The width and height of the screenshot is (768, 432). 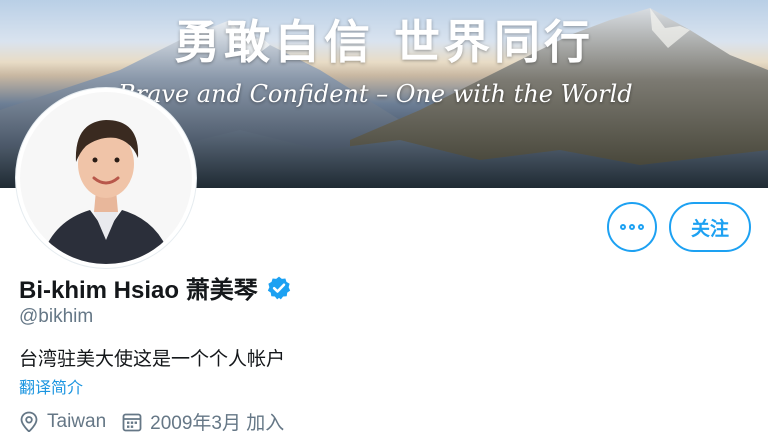 What do you see at coordinates (383, 42) in the screenshot?
I see `banner-title: 勇敢自信 世界同行` at bounding box center [383, 42].